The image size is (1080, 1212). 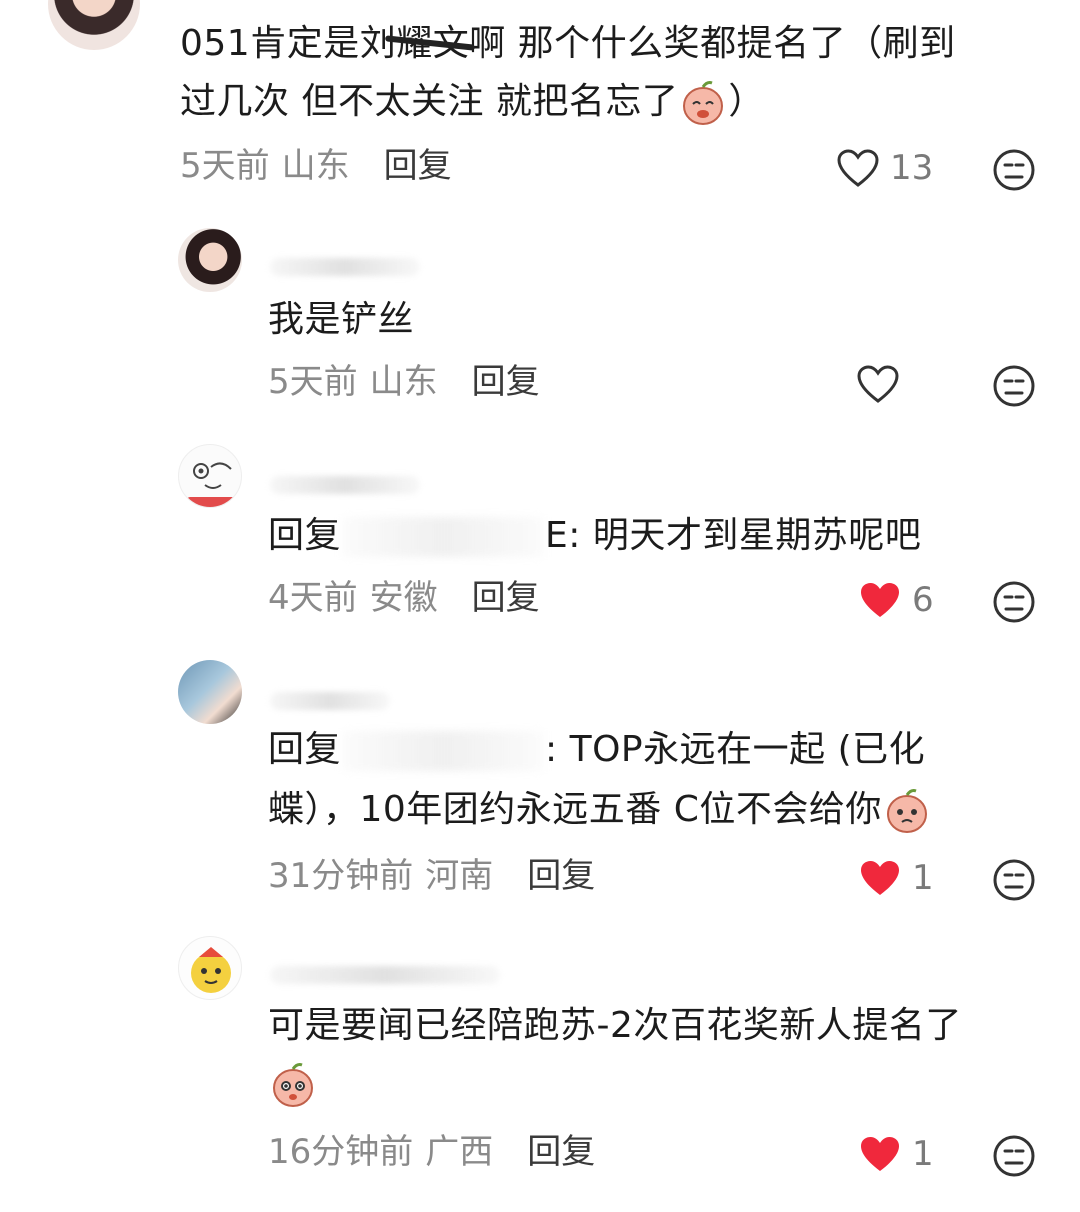 I want to click on timestamp: 4天前, so click(x=313, y=598).